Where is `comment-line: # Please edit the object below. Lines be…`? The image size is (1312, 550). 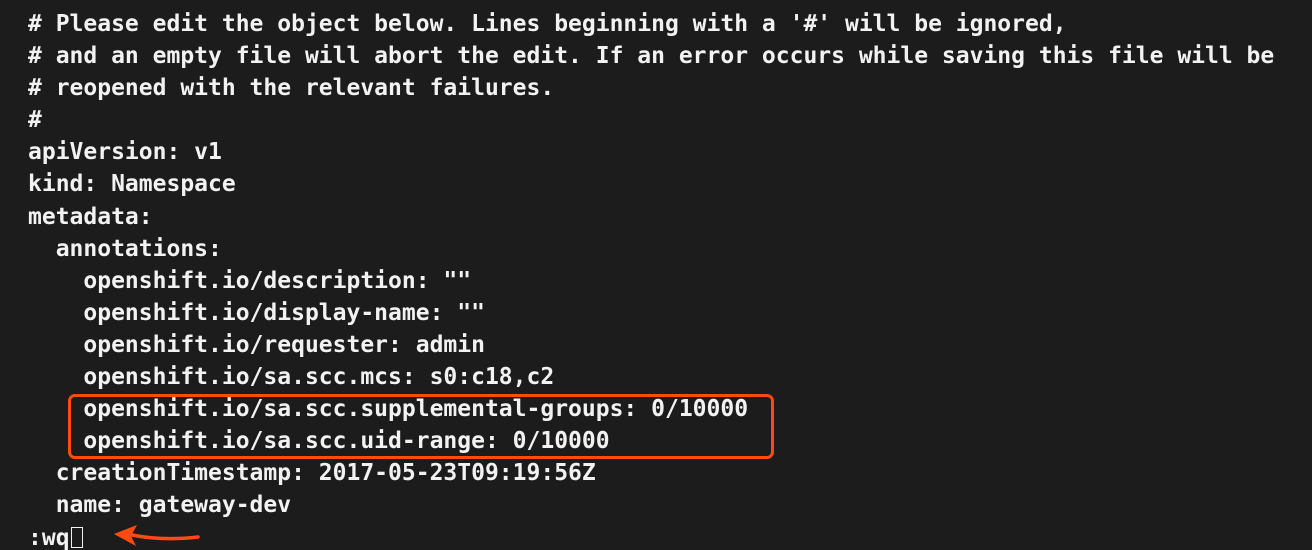 comment-line: # Please edit the object below. Lines be… is located at coordinates (547, 24).